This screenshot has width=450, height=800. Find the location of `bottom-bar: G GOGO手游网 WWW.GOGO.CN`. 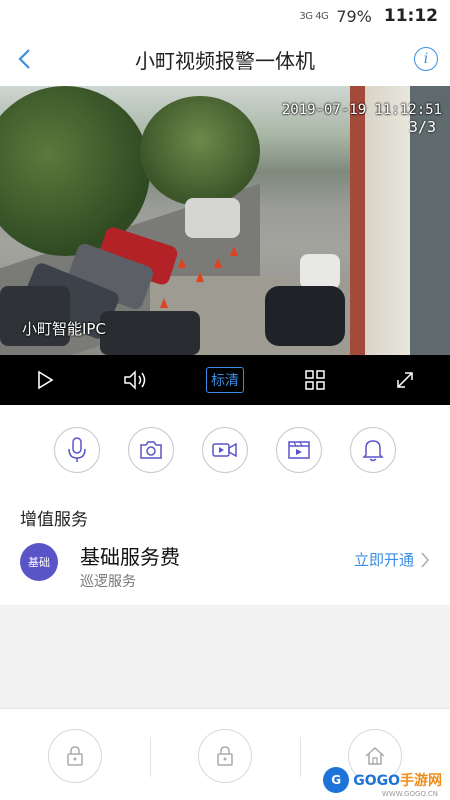

bottom-bar: G GOGO手游网 WWW.GOGO.CN is located at coordinates (225, 754).